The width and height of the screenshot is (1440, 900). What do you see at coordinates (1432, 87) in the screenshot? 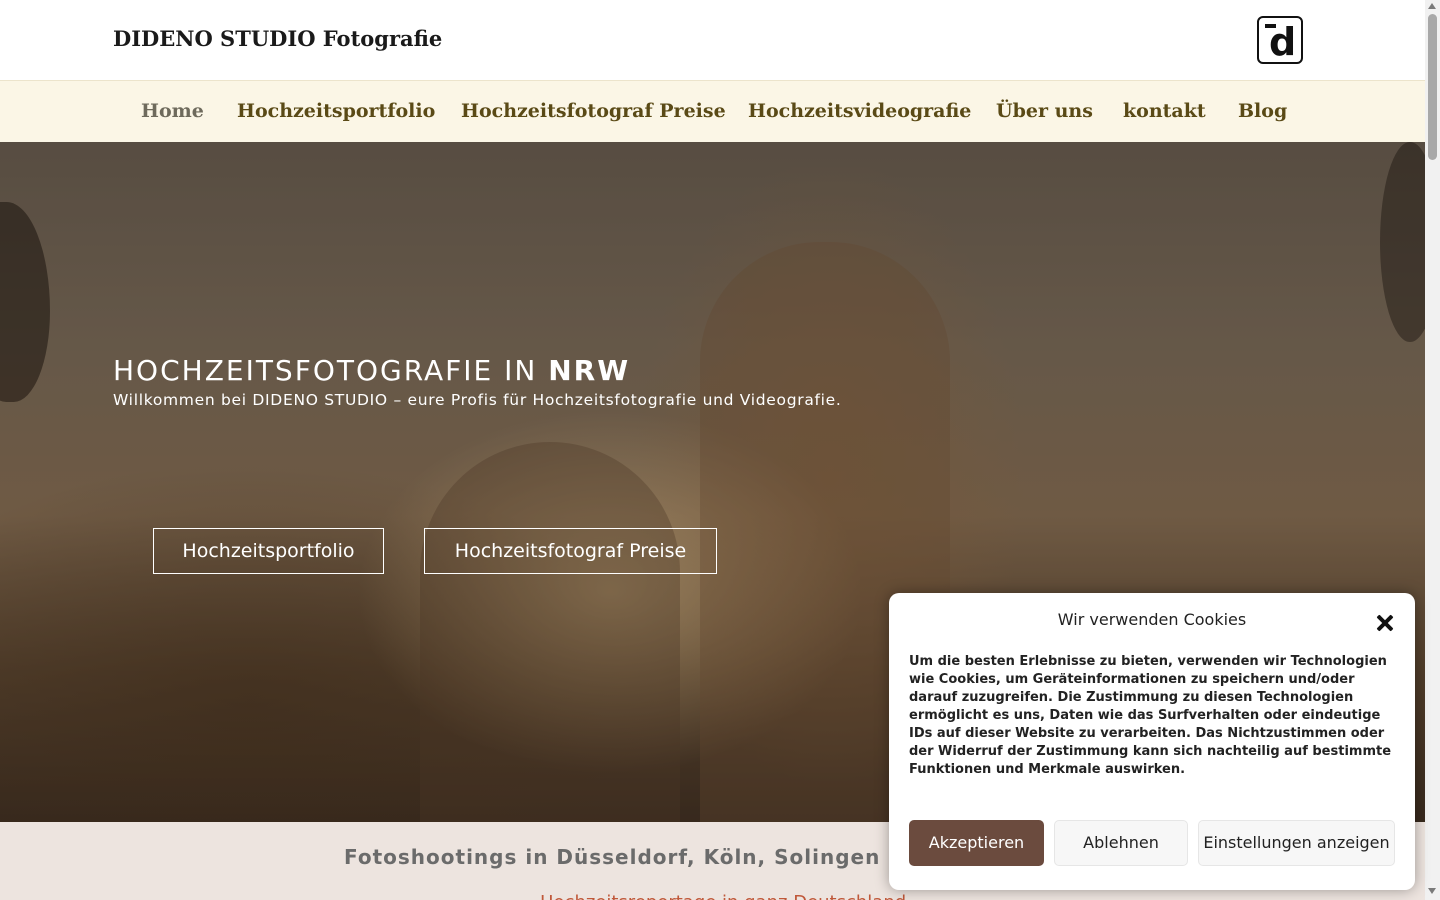
I see `scrollbar-thumb` at bounding box center [1432, 87].